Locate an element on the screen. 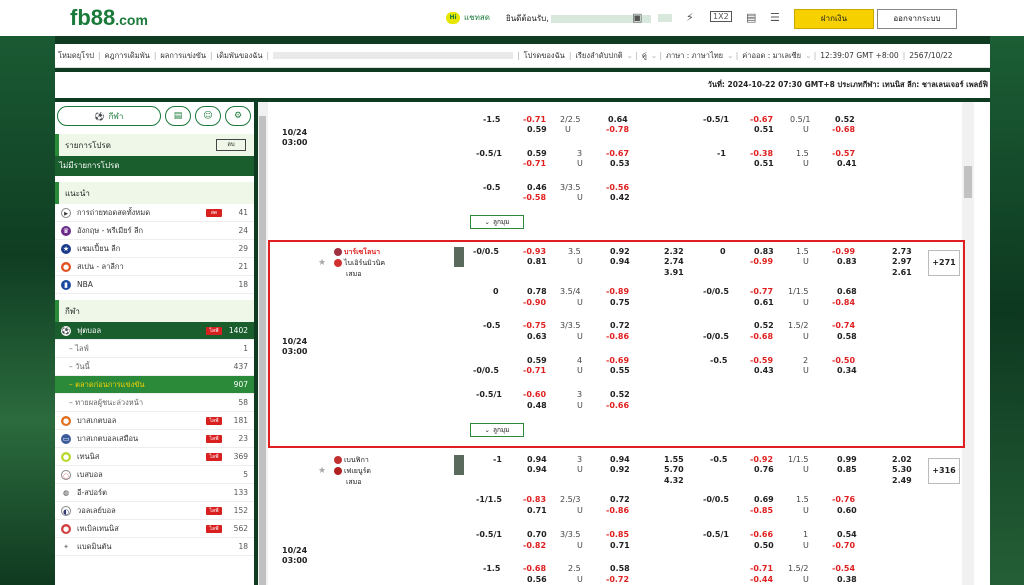 The image size is (1024, 585). odds-cell: 4.32 is located at coordinates (674, 480).